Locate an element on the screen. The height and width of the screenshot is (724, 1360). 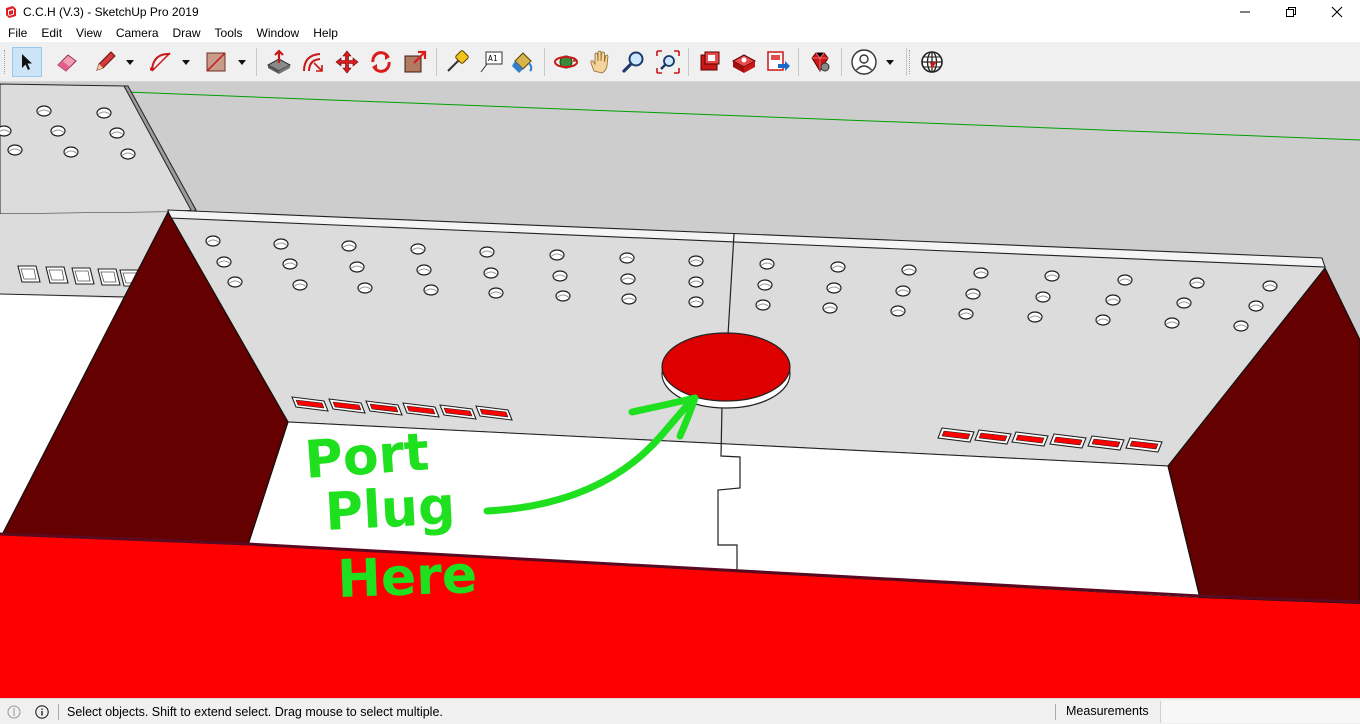
zoom-extents-tool-button is located at coordinates (668, 62).